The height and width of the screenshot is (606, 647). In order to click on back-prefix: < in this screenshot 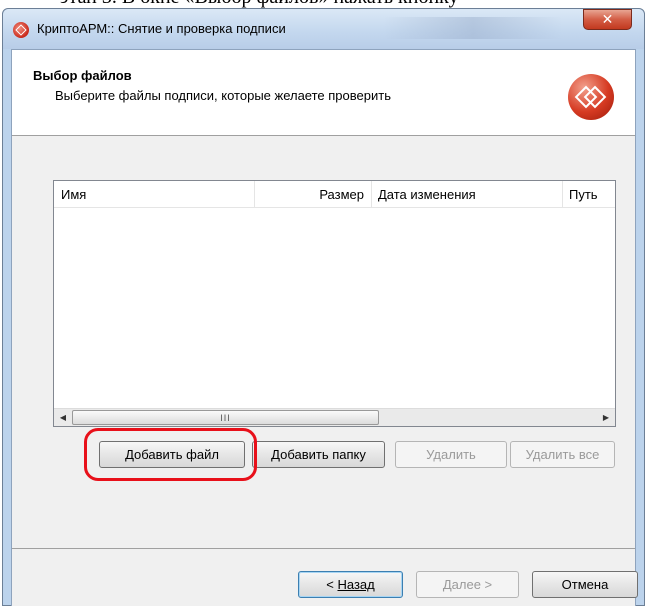, I will do `click(332, 584)`.